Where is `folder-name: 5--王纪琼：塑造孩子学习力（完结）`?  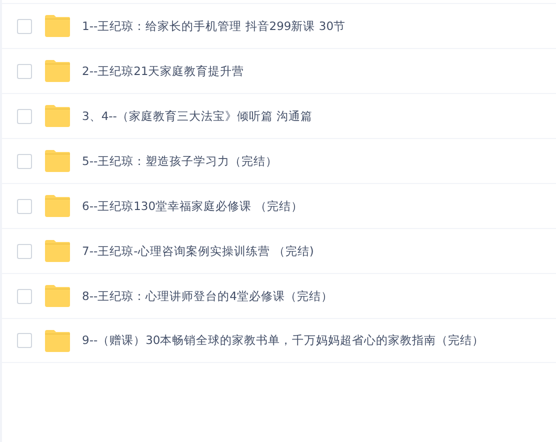 folder-name: 5--王纪琼：塑造孩子学习力（完结） is located at coordinates (180, 161).